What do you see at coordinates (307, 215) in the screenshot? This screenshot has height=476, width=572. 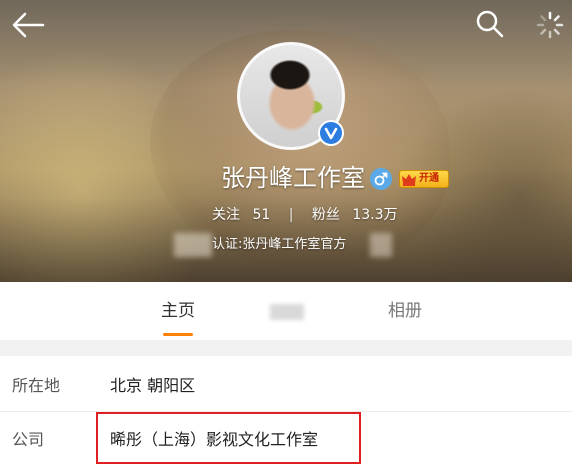 I see `profile-stats: 关注 51 | 粉丝 13.3万` at bounding box center [307, 215].